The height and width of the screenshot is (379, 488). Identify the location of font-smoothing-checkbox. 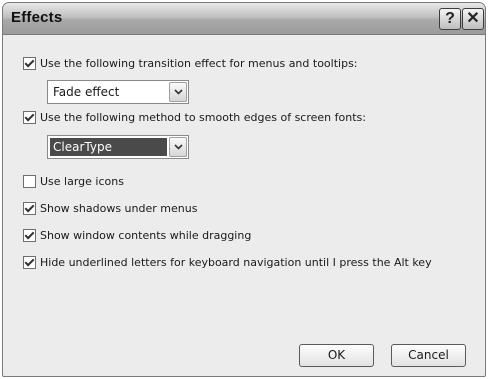
(29, 117).